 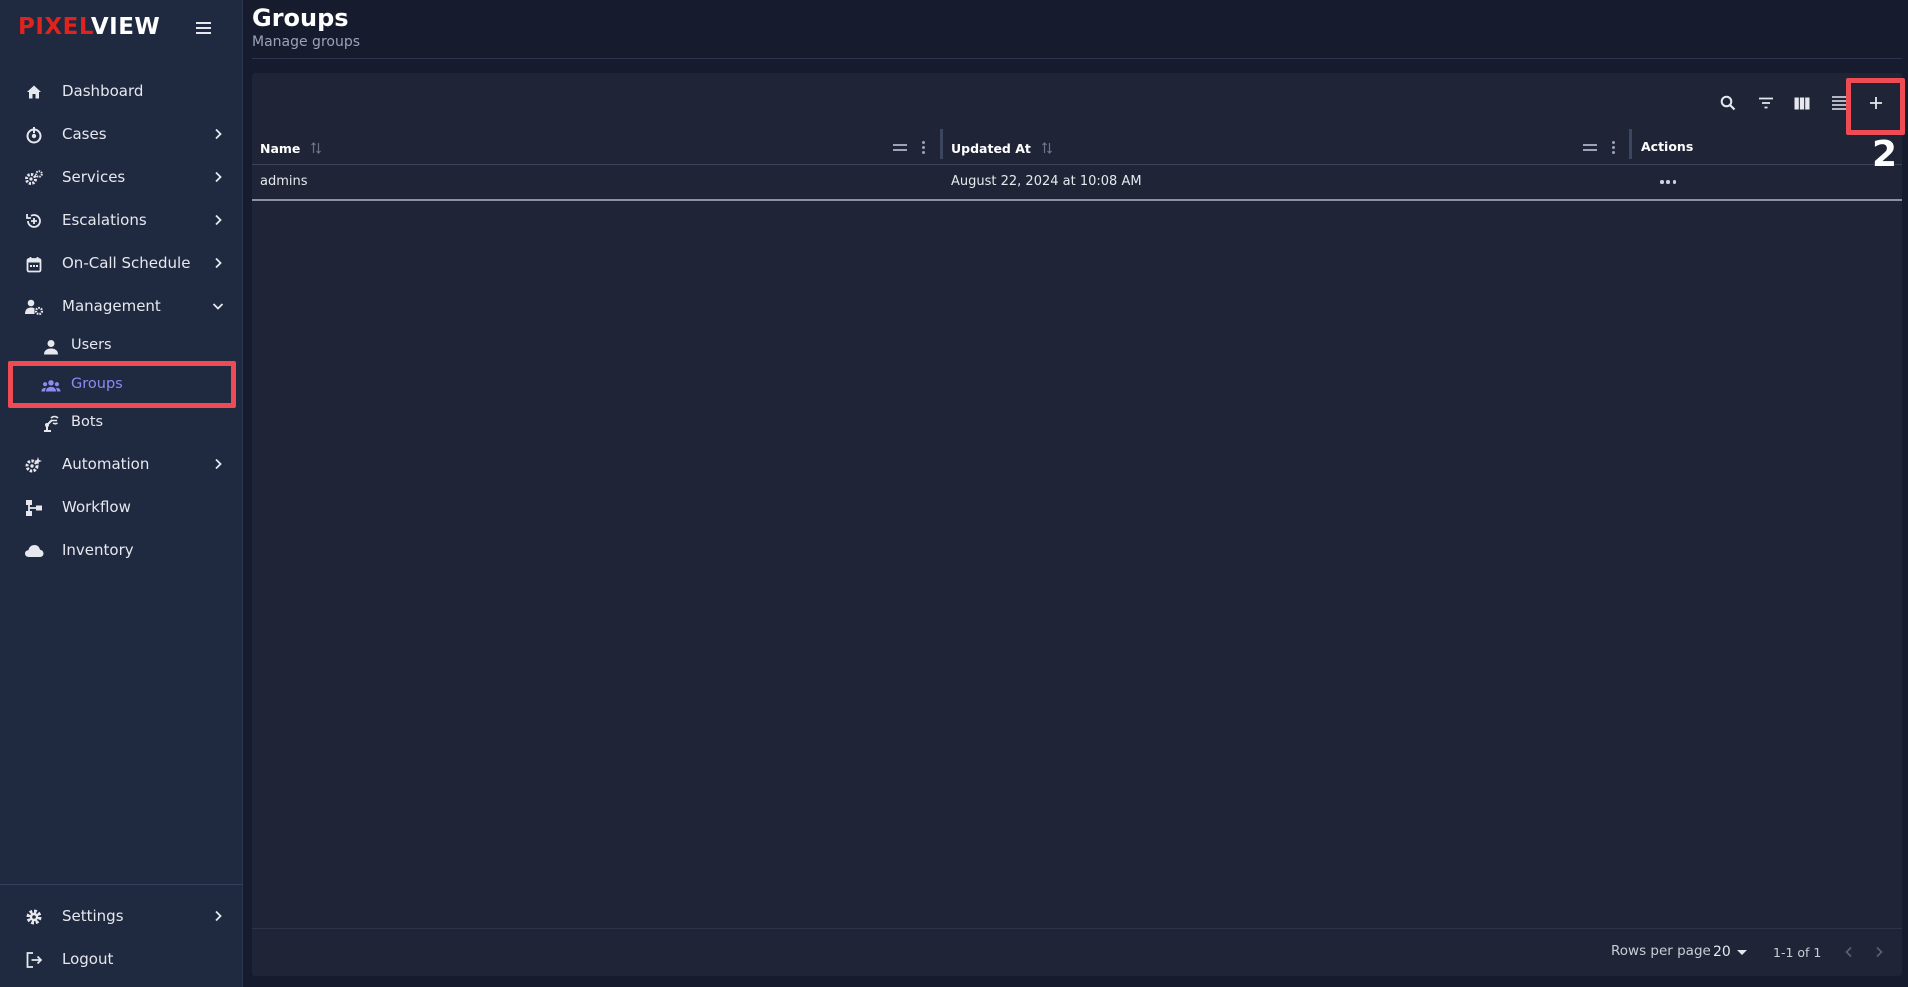 What do you see at coordinates (1661, 951) in the screenshot?
I see `rows-per-page-label: Rows per page` at bounding box center [1661, 951].